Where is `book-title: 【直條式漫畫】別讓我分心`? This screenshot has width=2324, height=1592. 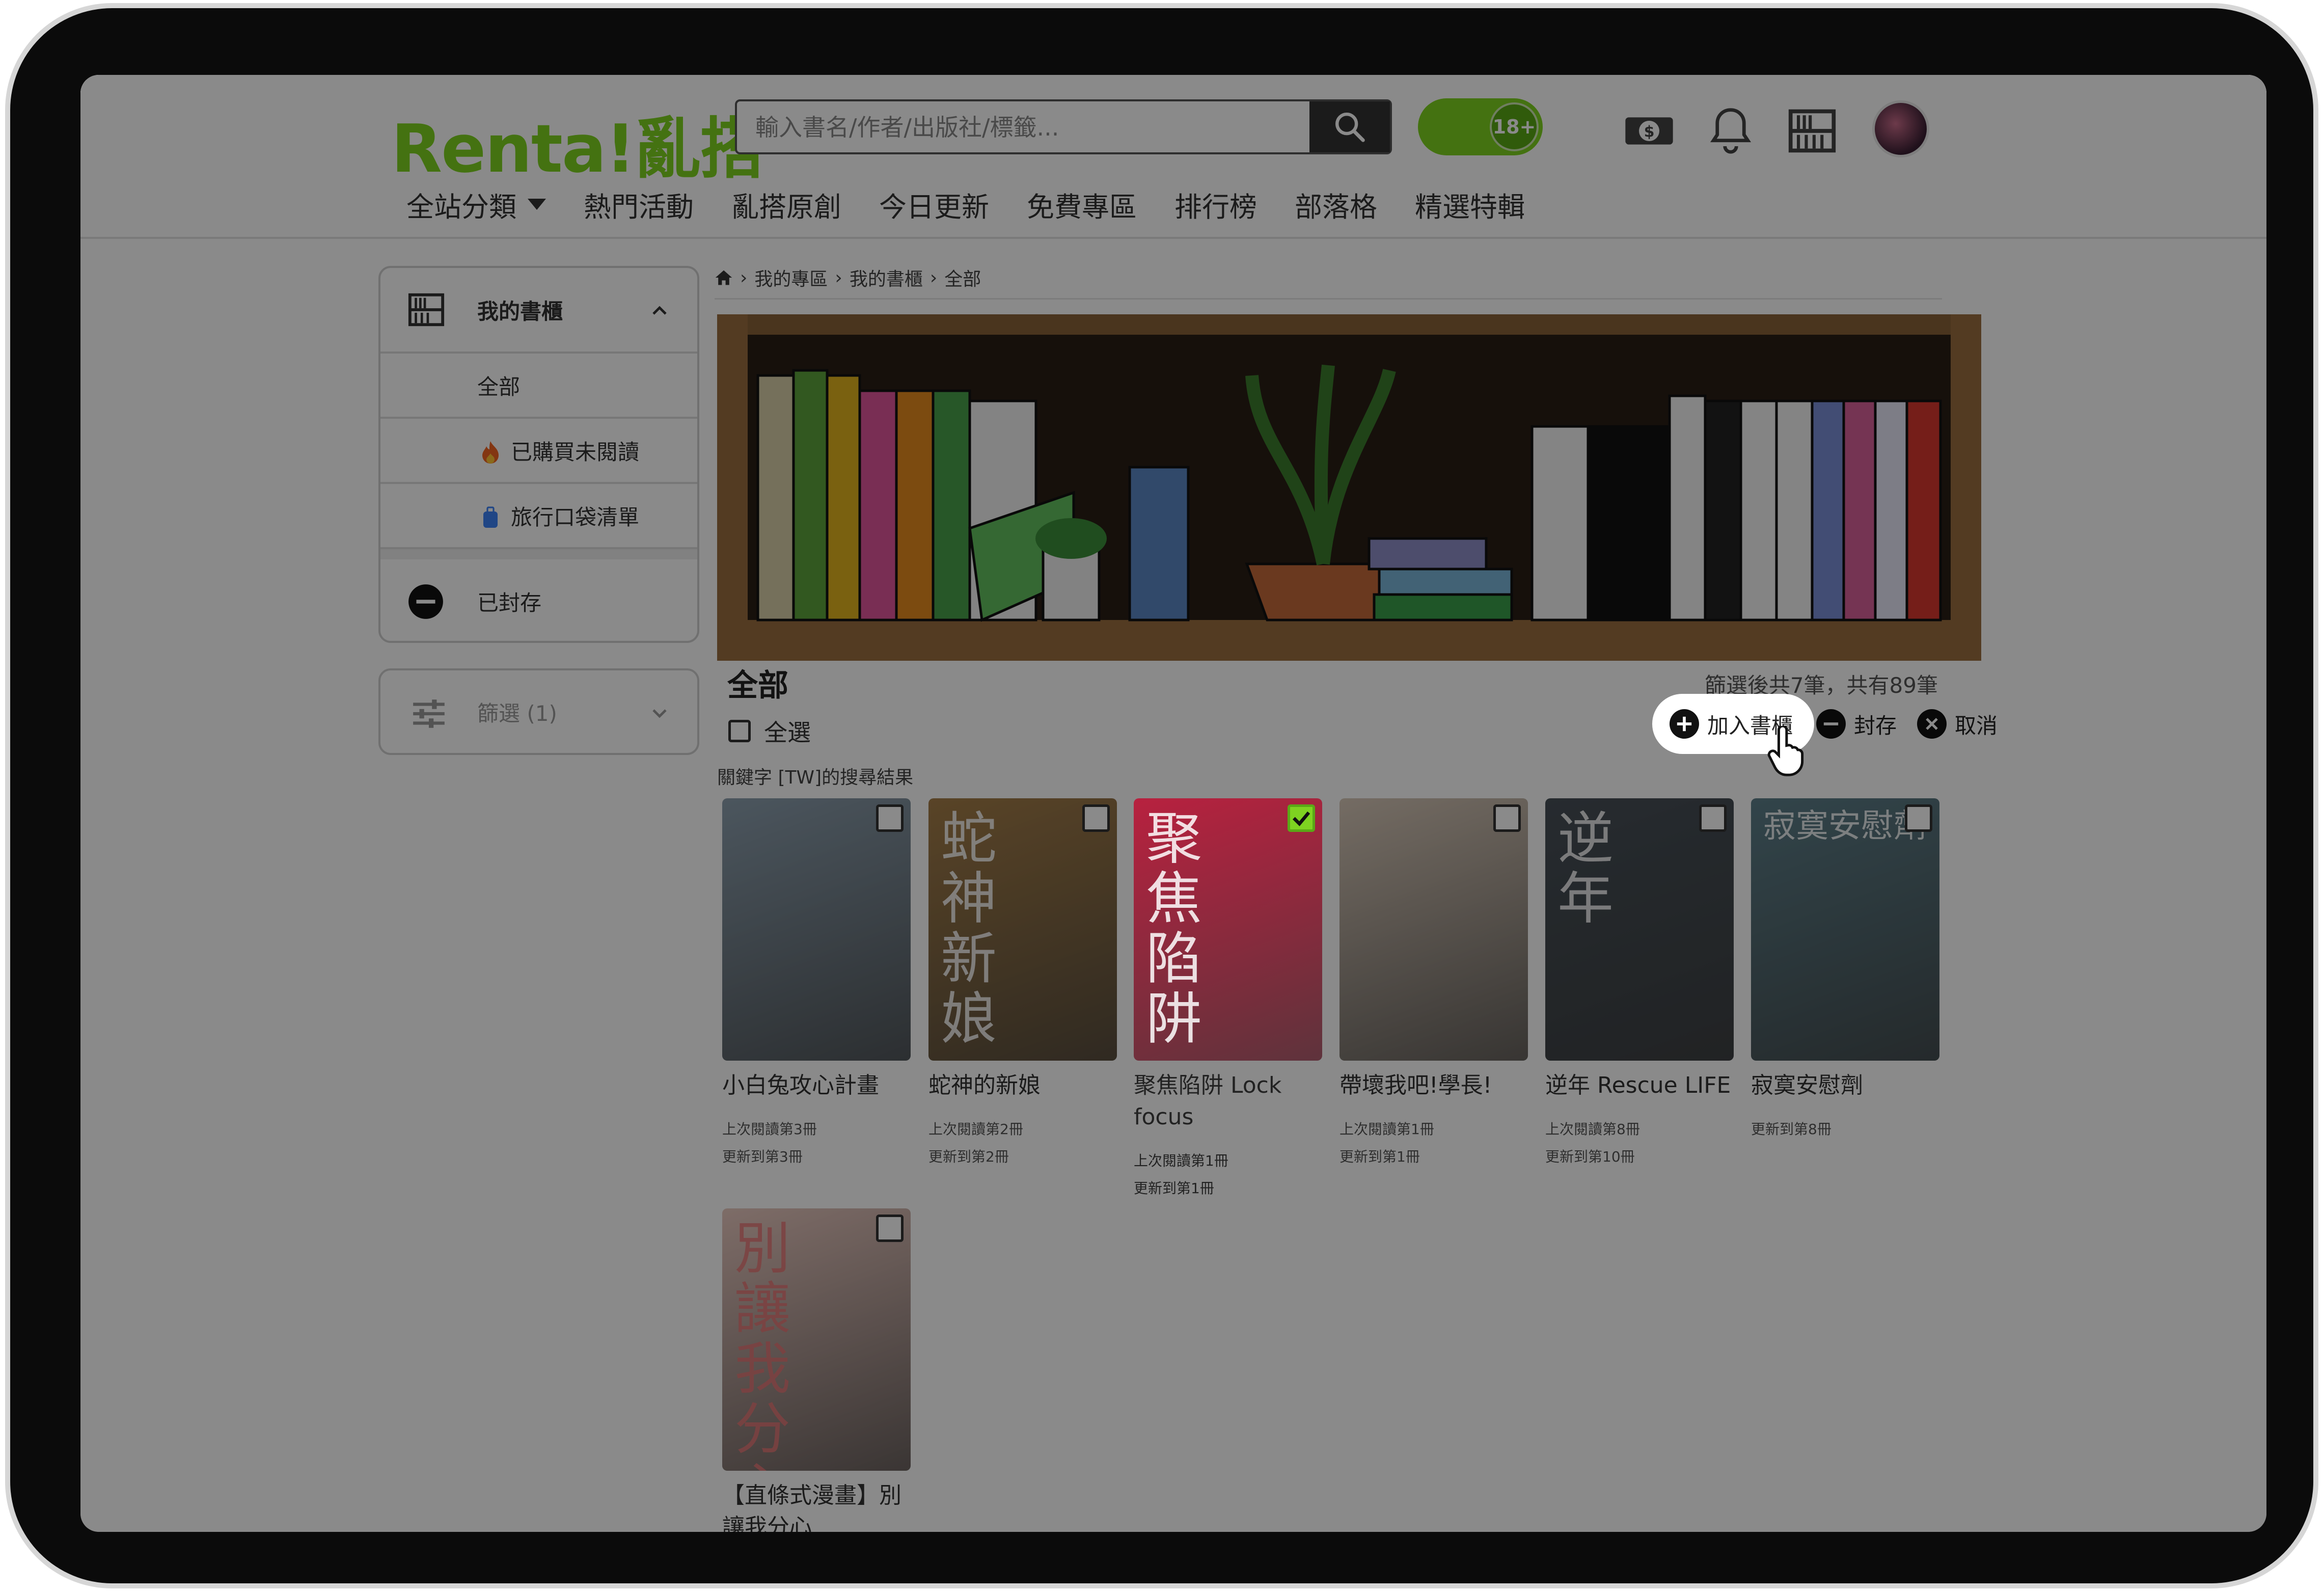 book-title: 【直條式漫畫】別讓我分心 is located at coordinates (816, 1506).